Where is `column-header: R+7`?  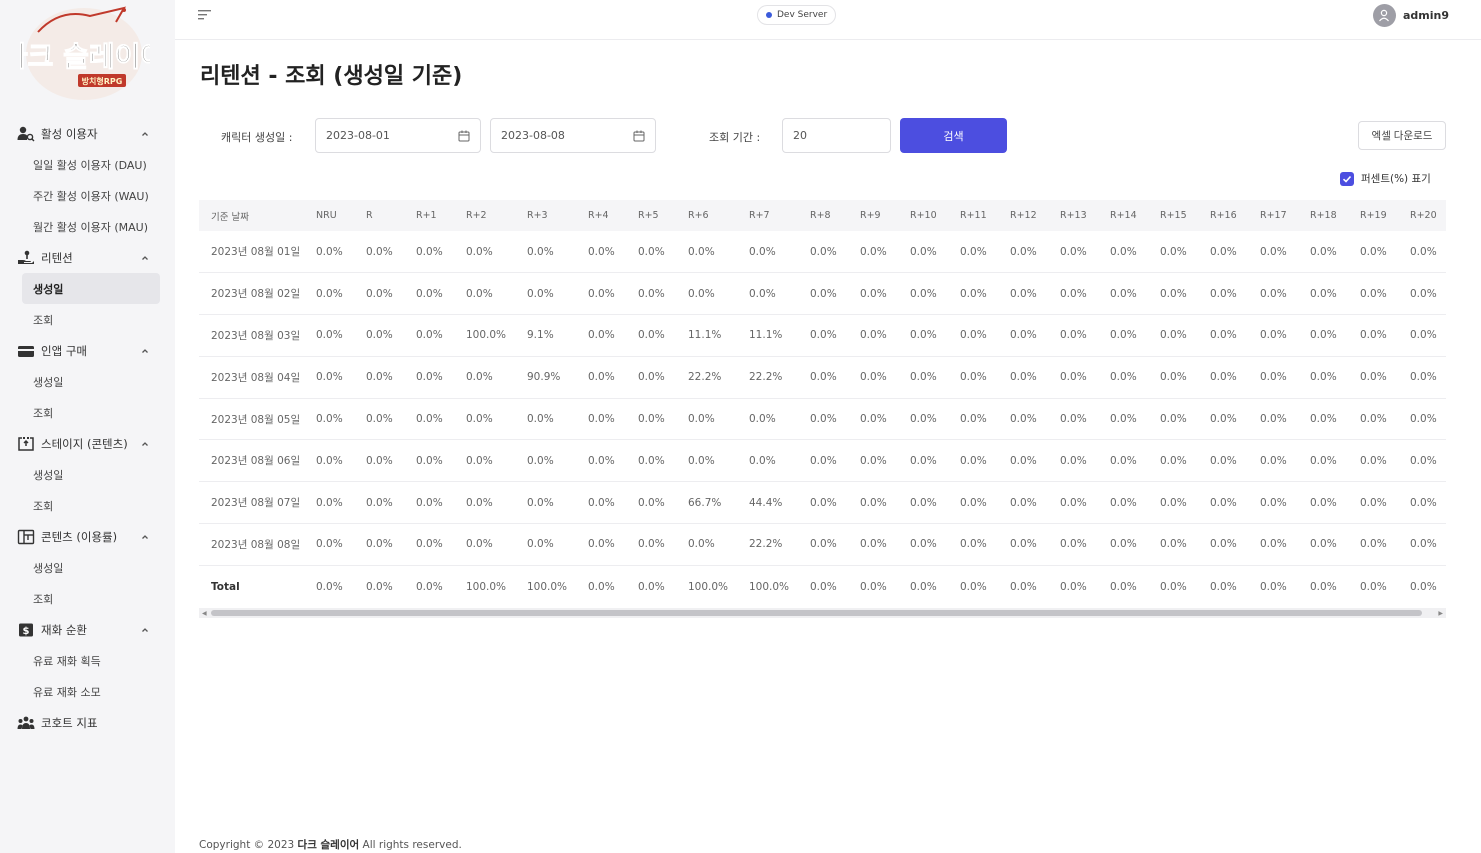
column-header: R+7 is located at coordinates (779, 215).